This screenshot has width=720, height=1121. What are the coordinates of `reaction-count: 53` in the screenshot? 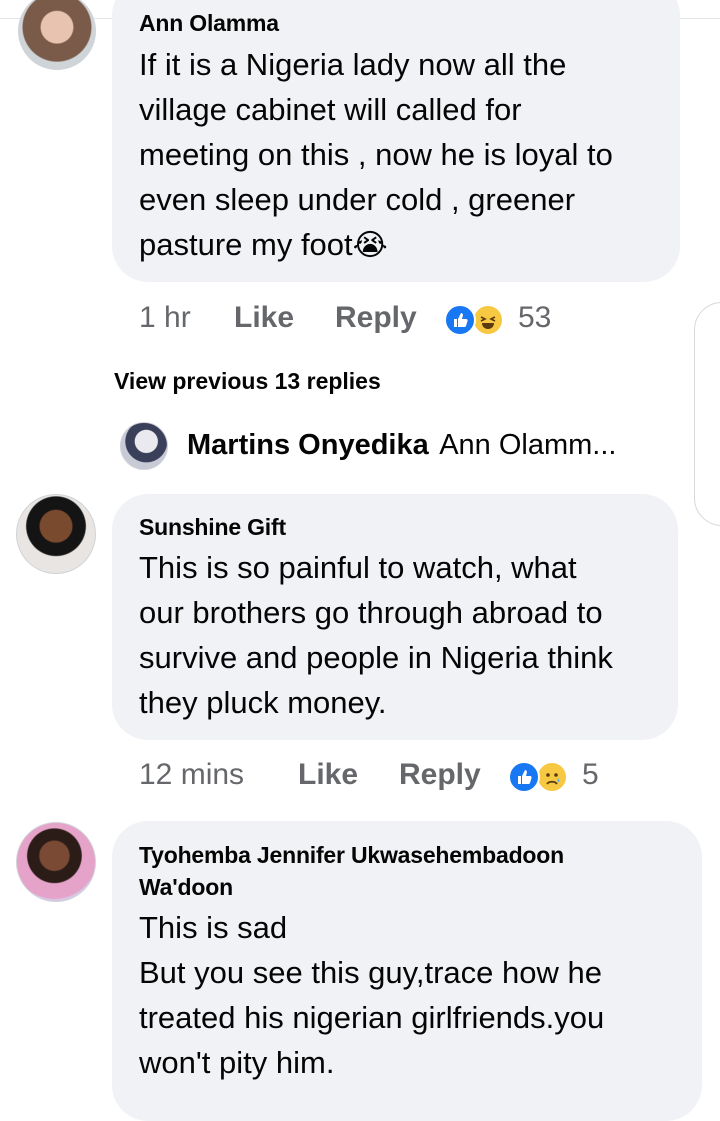 It's located at (534, 318).